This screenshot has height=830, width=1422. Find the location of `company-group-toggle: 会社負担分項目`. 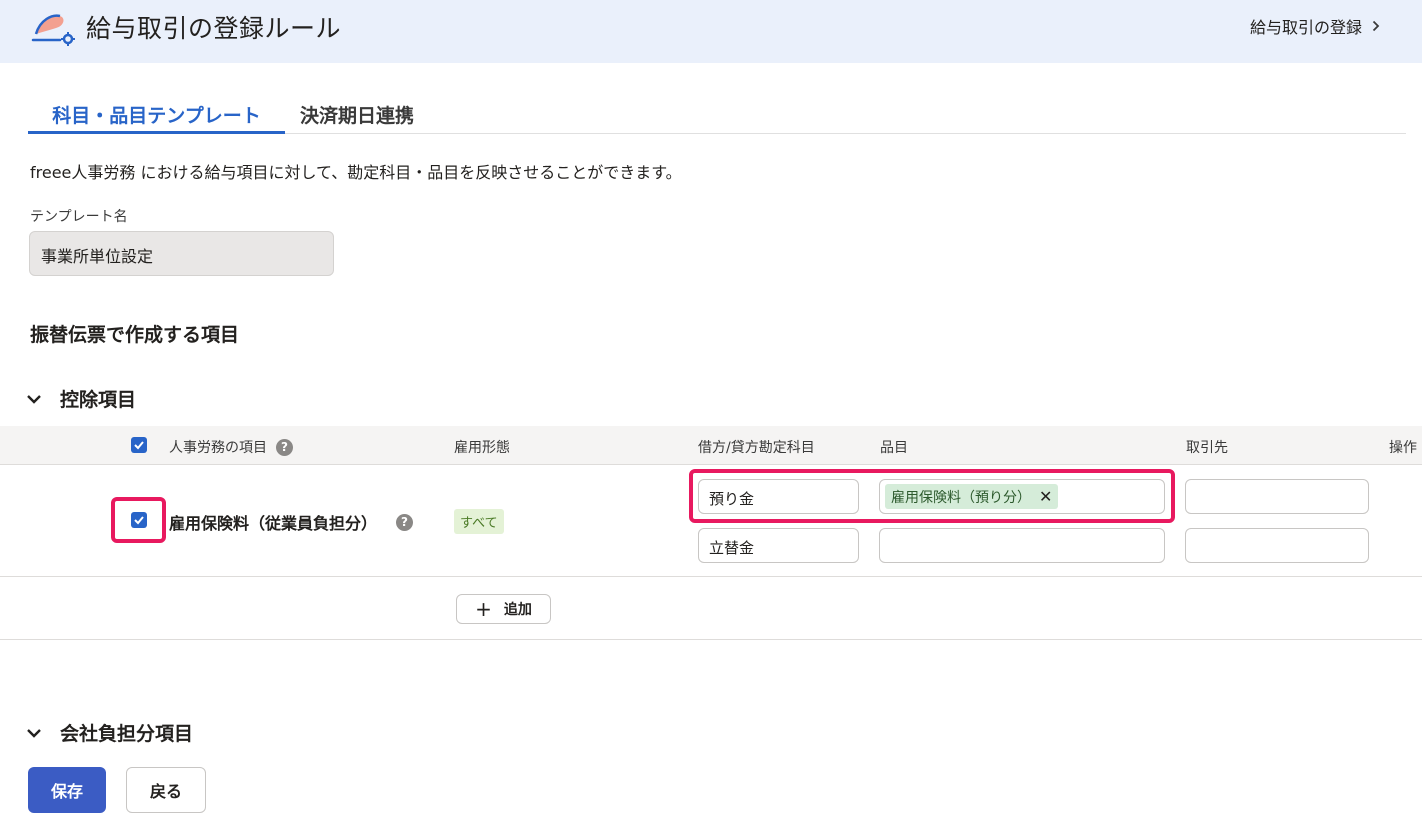

company-group-toggle: 会社負担分項目 is located at coordinates (109, 732).